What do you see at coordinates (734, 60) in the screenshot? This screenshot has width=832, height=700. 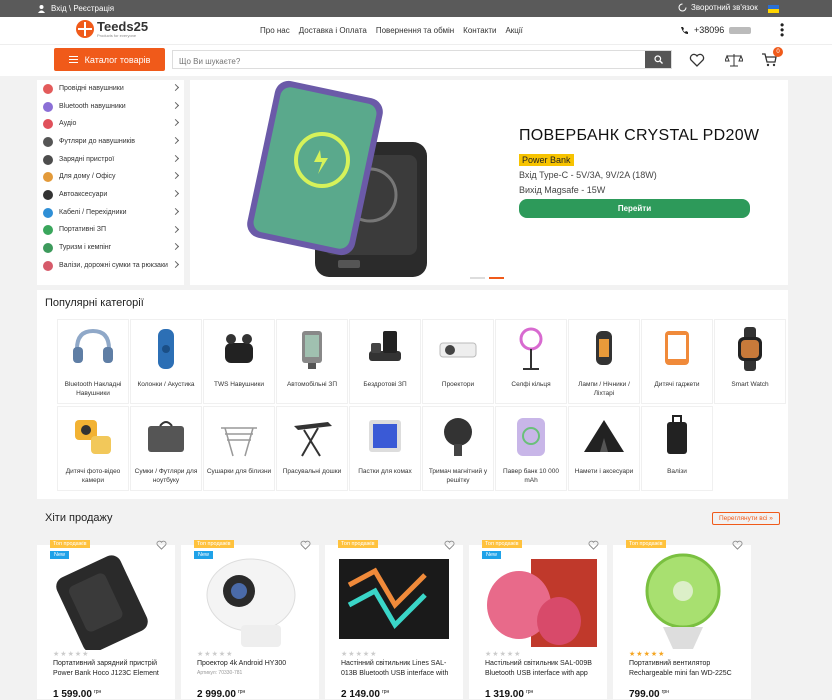 I see `compare-icon` at bounding box center [734, 60].